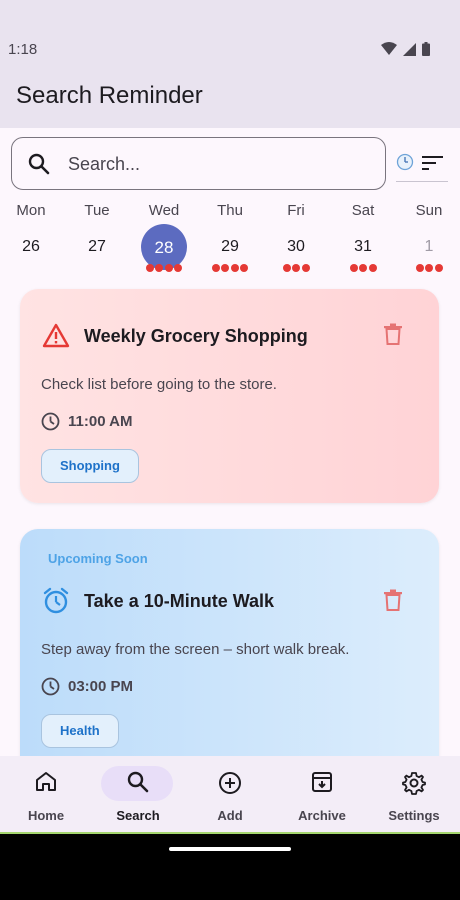 The image size is (460, 900). I want to click on nav-item-add: Add, so click(230, 795).